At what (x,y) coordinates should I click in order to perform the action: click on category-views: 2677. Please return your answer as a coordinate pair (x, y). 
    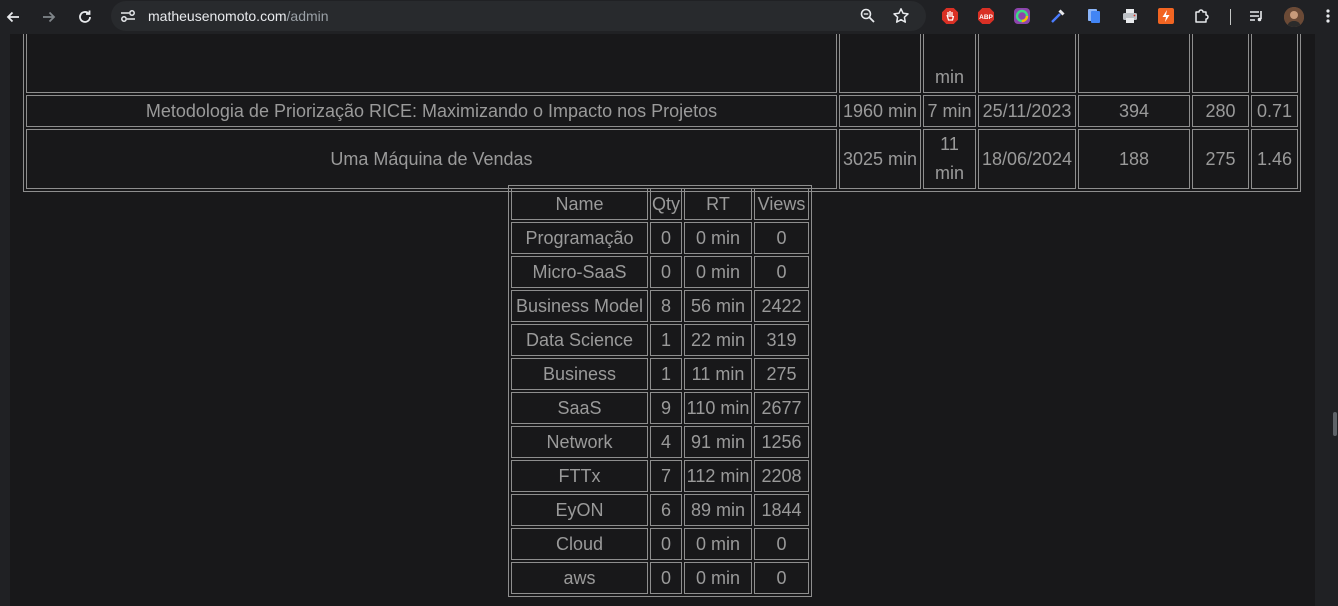
    Looking at the image, I should click on (781, 408).